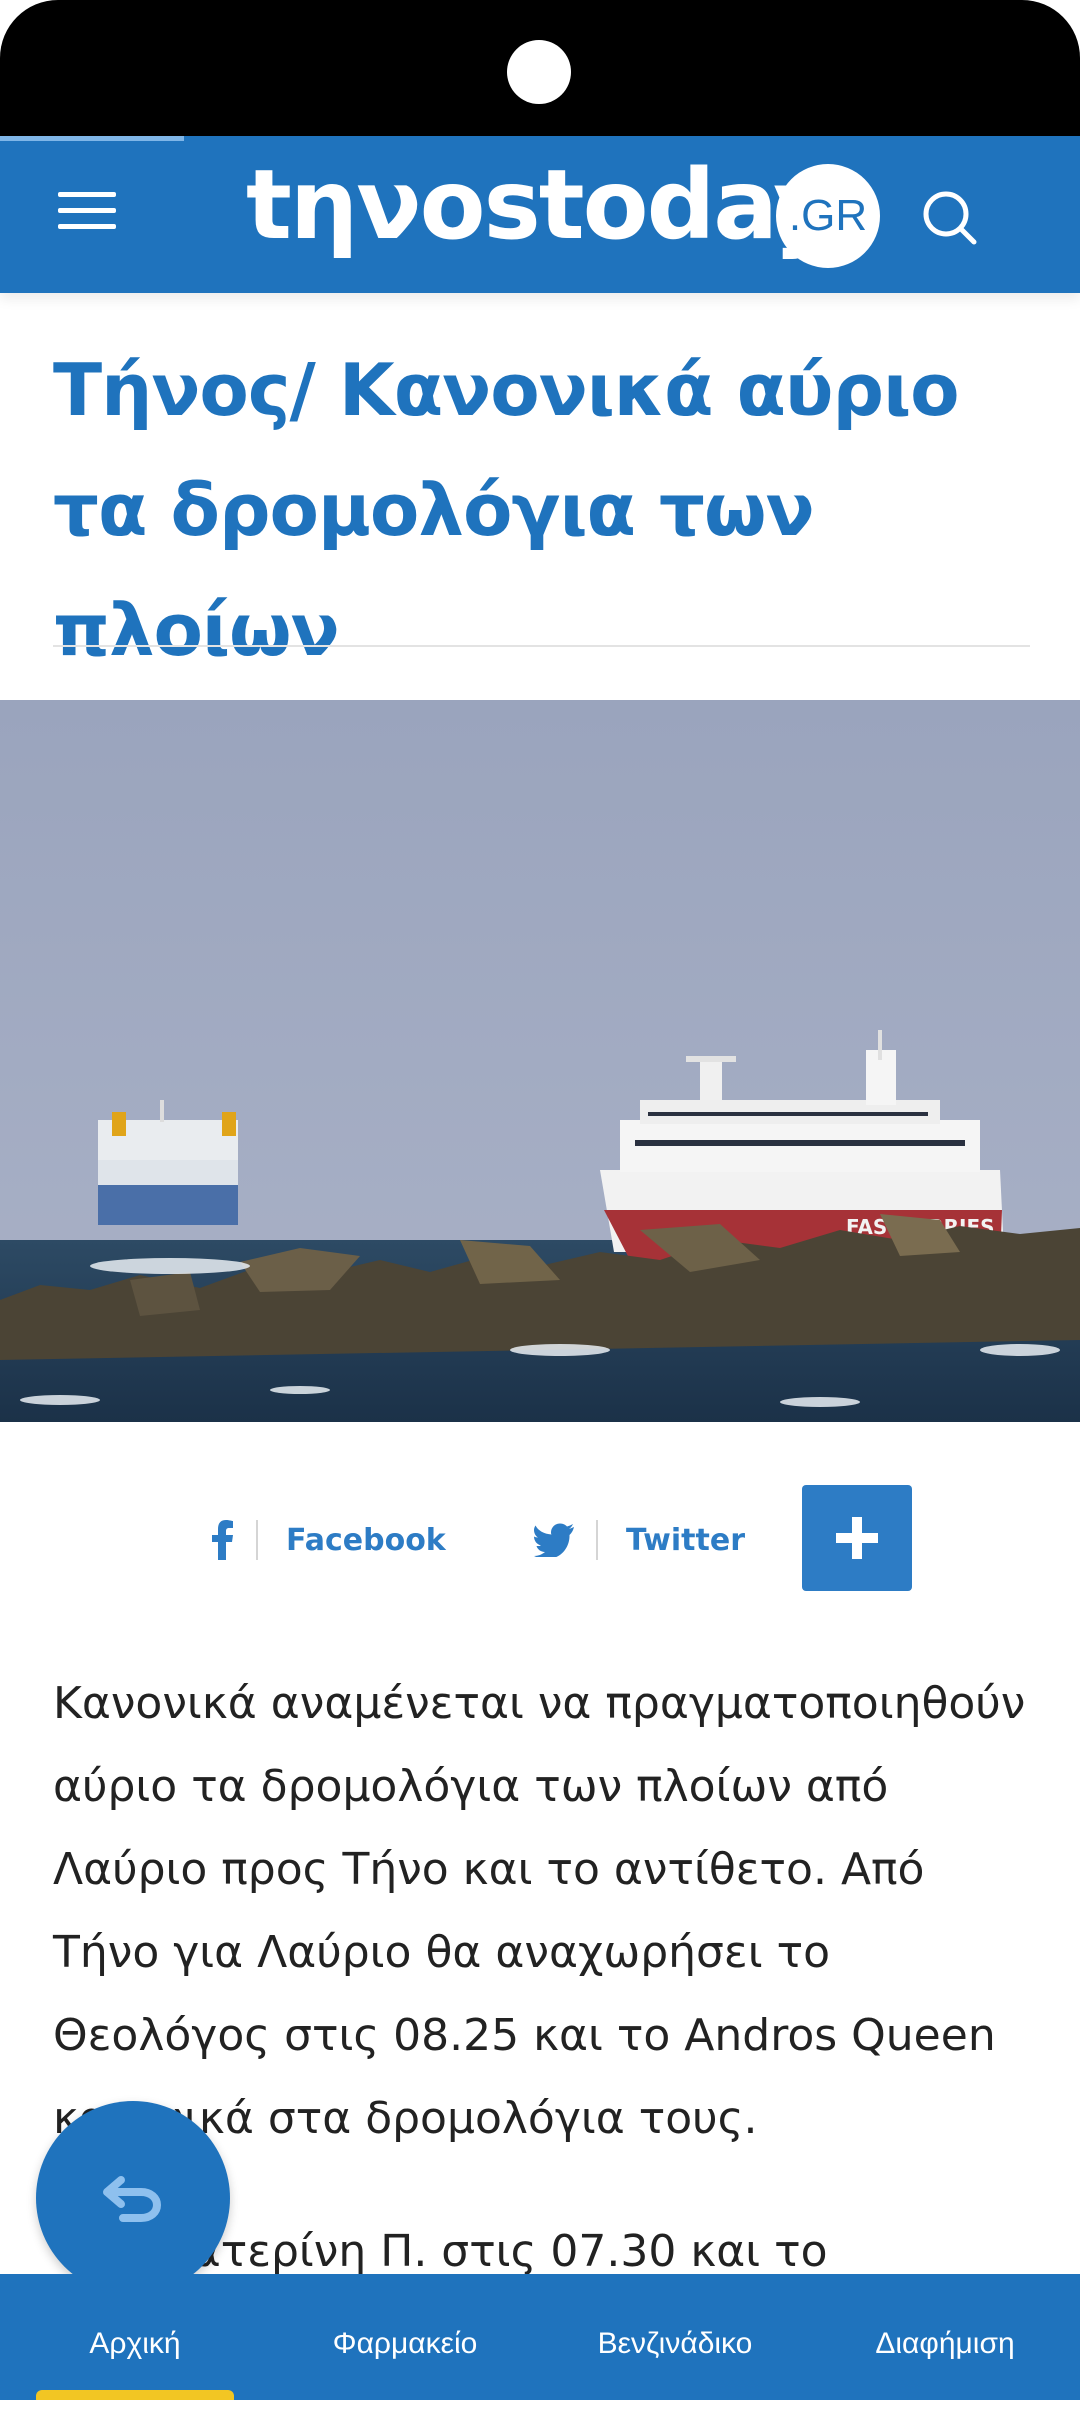  Describe the element at coordinates (857, 1538) in the screenshot. I see `more-share-button` at that location.